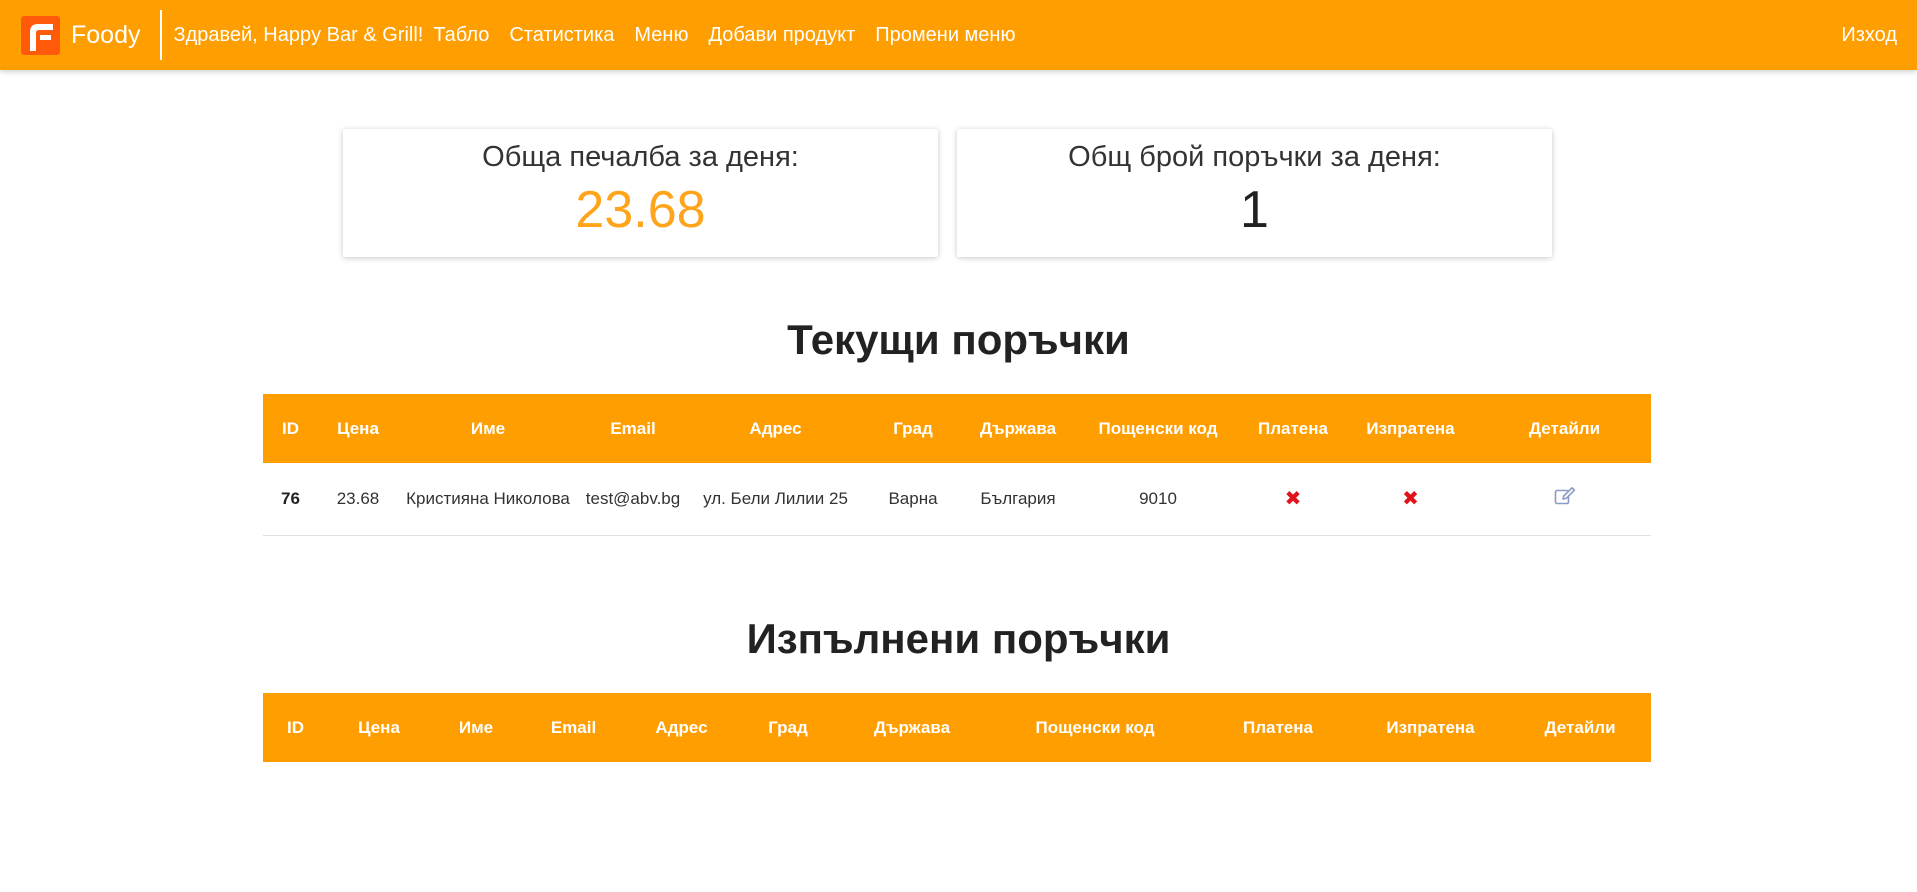  What do you see at coordinates (775, 499) in the screenshot?
I see `order-address: ул. Бели Лилии 25` at bounding box center [775, 499].